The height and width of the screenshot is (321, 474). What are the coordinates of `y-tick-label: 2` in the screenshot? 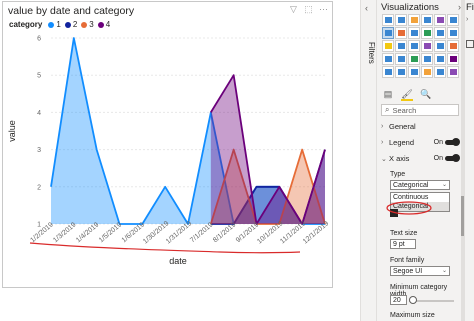 It's located at (39, 187).